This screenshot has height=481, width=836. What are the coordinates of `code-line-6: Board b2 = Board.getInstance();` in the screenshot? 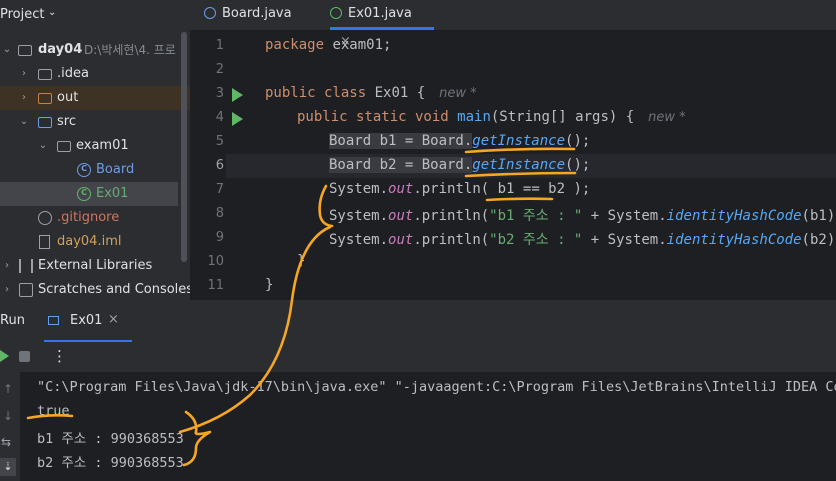 It's located at (459, 165).